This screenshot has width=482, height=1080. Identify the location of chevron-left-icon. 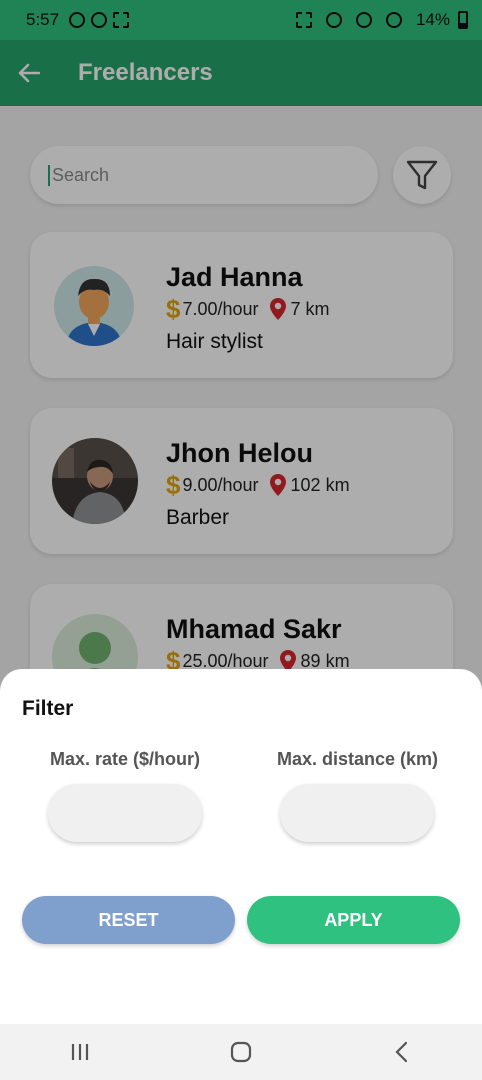
(401, 1052).